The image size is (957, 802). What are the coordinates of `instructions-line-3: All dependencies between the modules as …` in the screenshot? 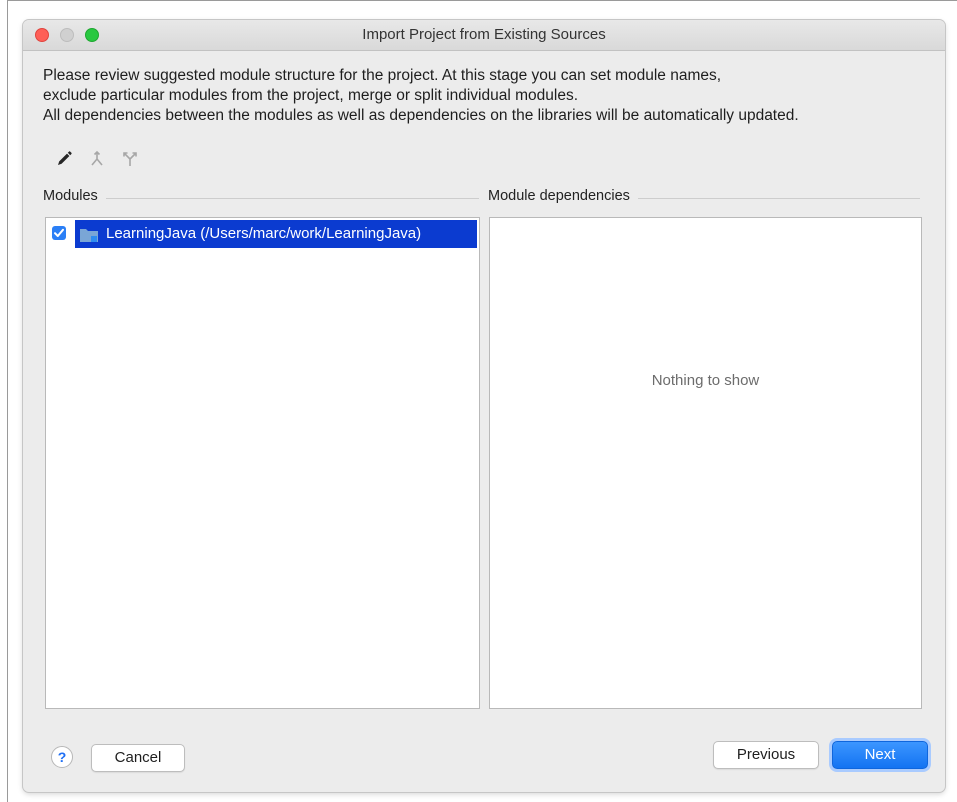 It's located at (421, 115).